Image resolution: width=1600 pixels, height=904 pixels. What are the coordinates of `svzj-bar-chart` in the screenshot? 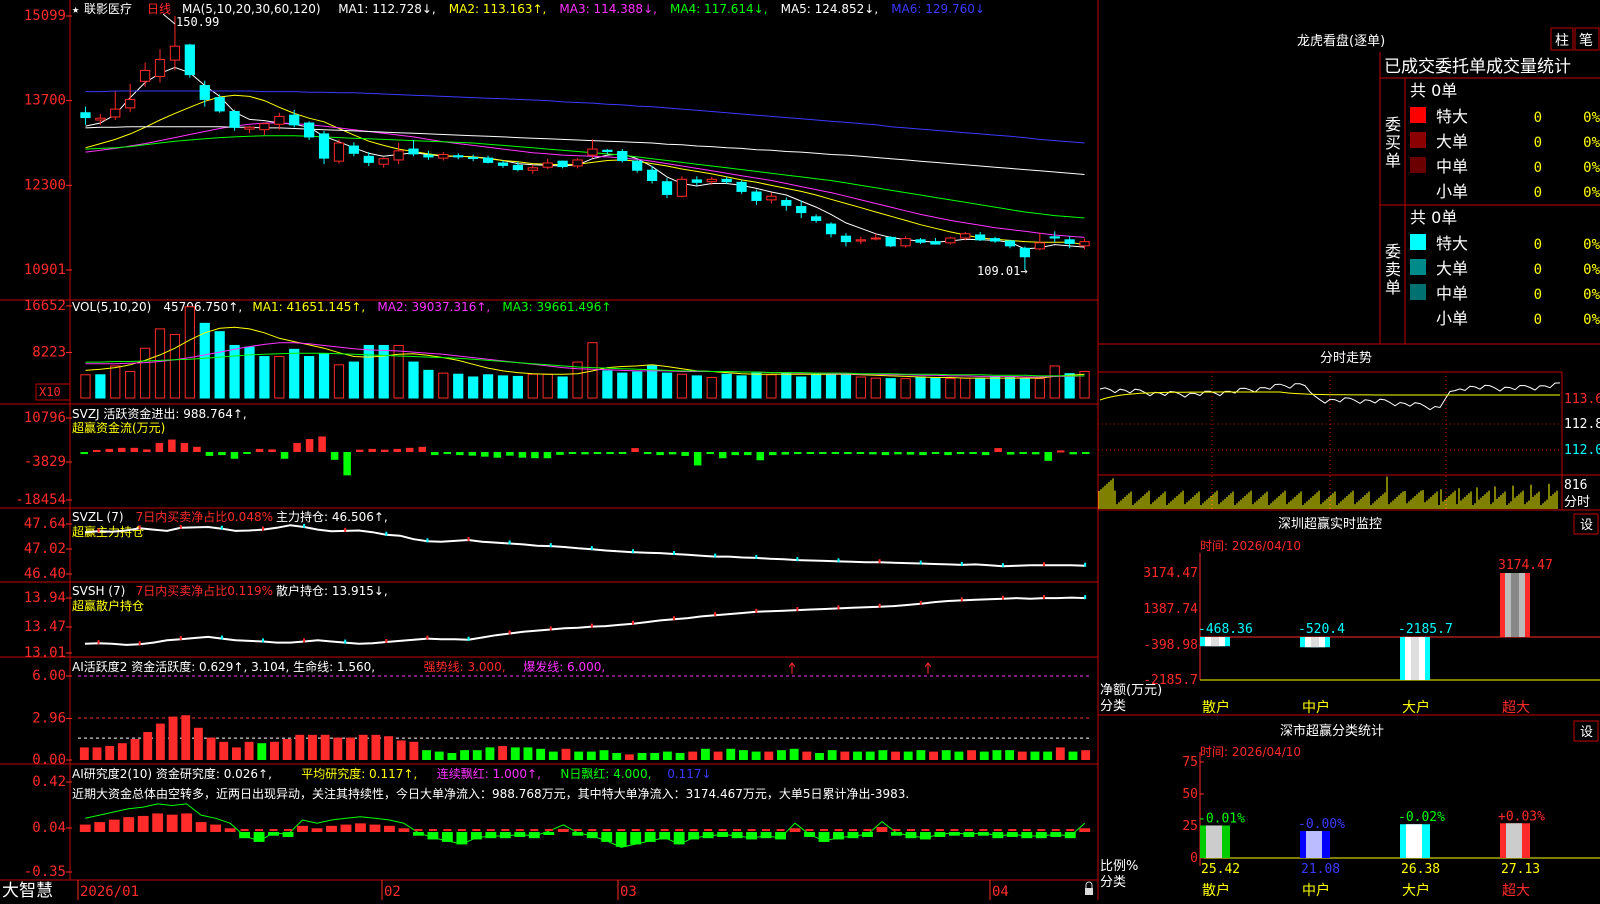 It's located at (585, 456).